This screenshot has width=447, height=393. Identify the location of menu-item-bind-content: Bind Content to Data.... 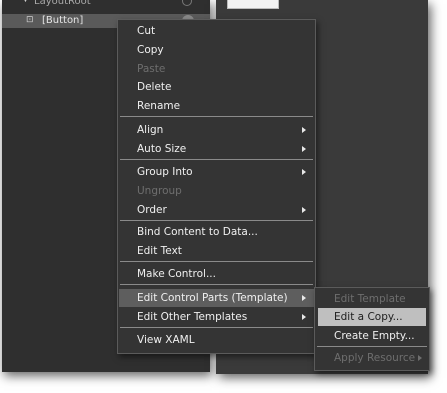
(216, 232).